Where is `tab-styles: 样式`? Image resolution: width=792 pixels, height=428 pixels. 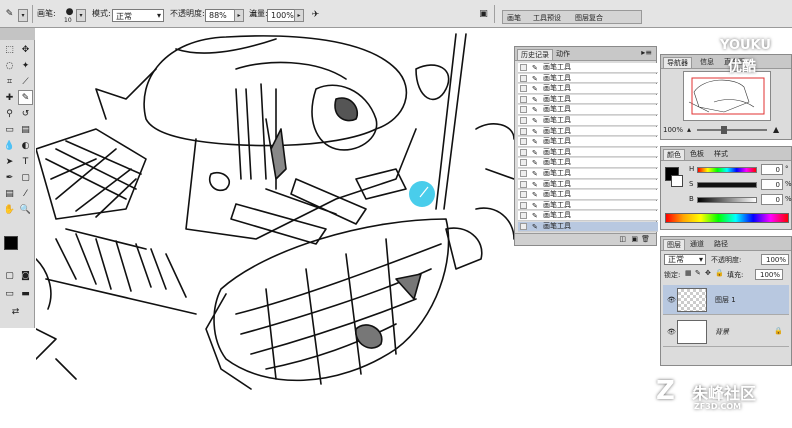 tab-styles: 样式 is located at coordinates (721, 154).